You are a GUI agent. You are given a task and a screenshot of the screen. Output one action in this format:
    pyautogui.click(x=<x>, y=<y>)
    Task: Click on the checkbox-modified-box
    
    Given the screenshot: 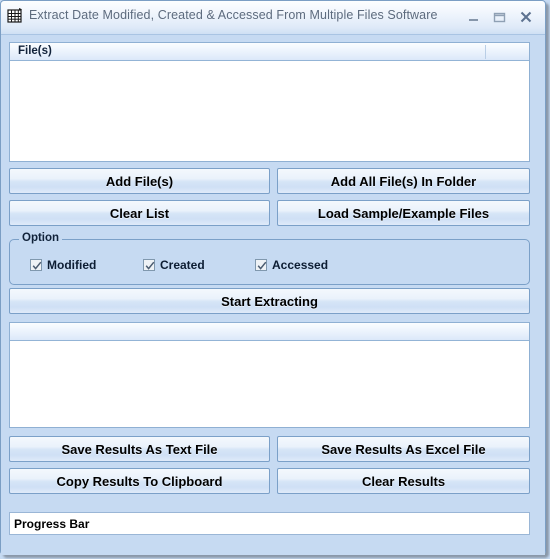 What is the action you would take?
    pyautogui.click(x=36, y=265)
    